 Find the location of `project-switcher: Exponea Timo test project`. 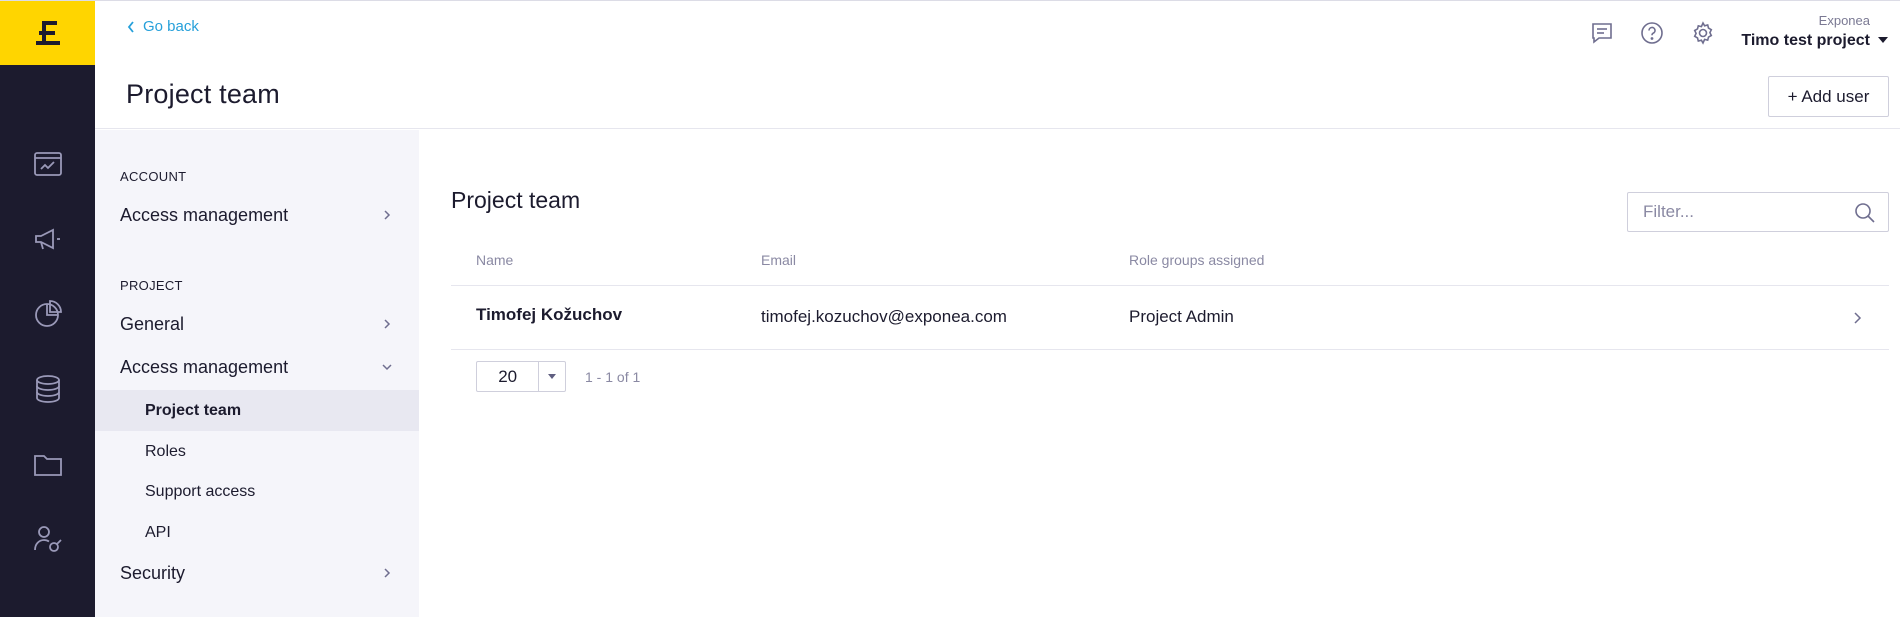

project-switcher: Exponea Timo test project is located at coordinates (1814, 31).